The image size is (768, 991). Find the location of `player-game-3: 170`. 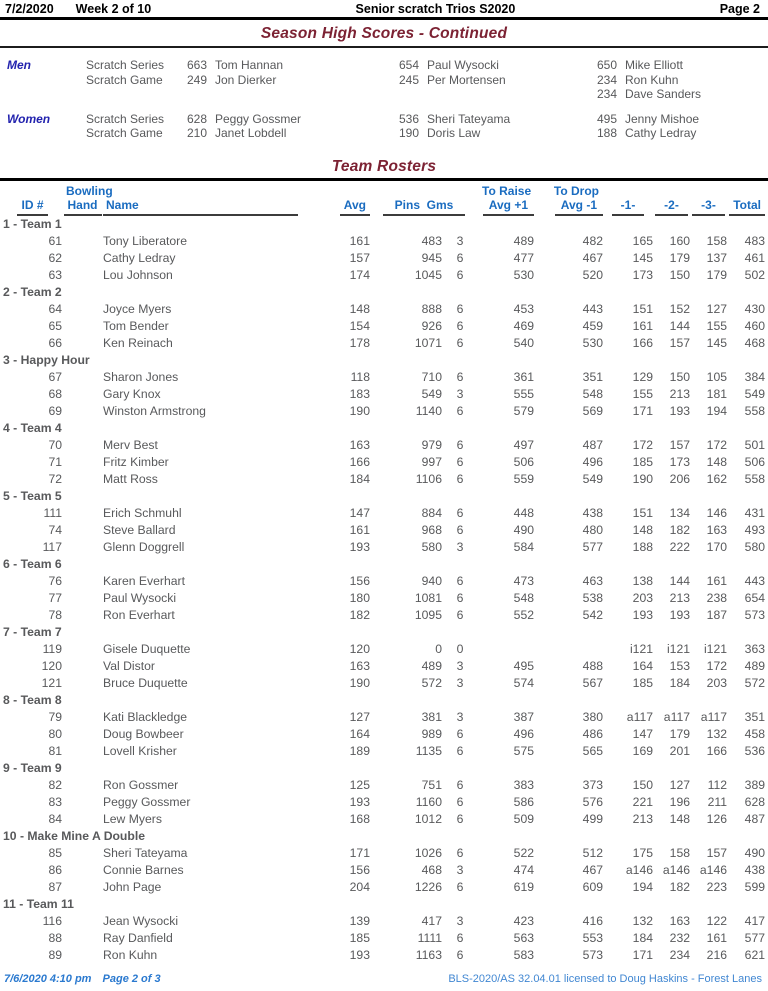

player-game-3: 170 is located at coordinates (717, 546).